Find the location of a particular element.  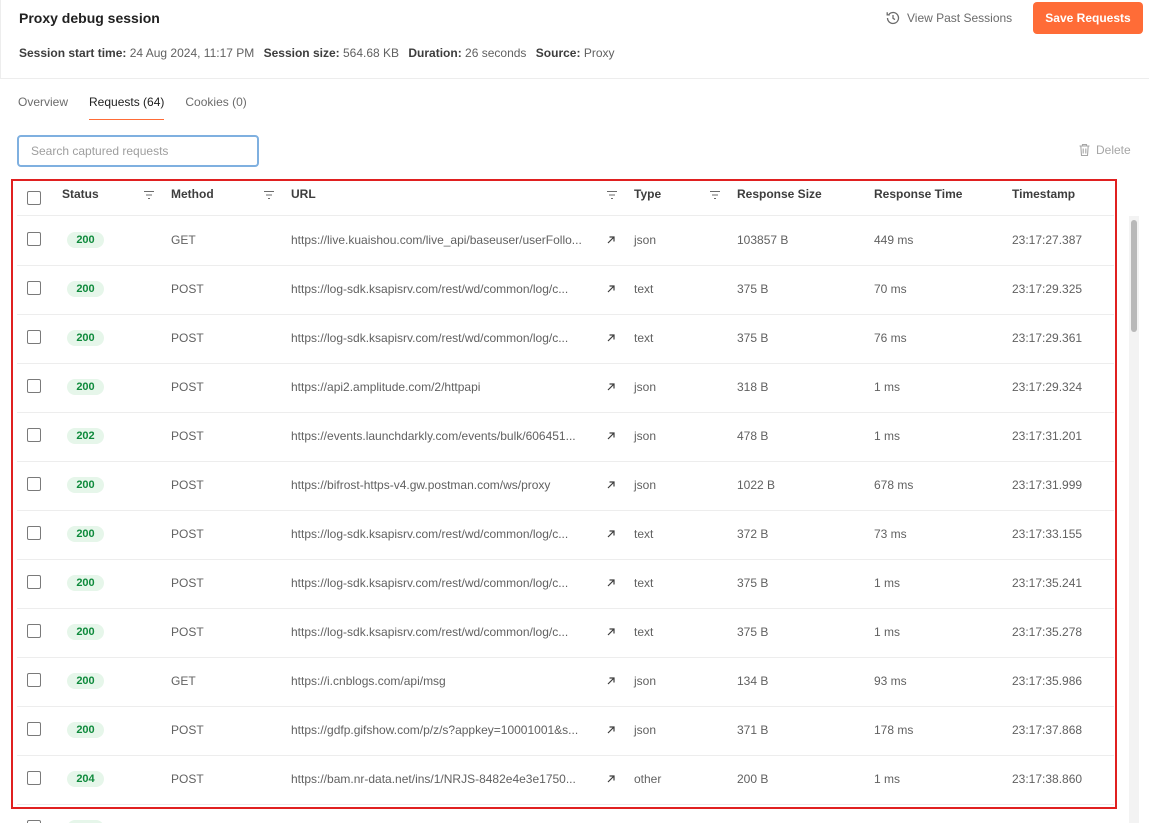

column-url: URL is located at coordinates (303, 194).